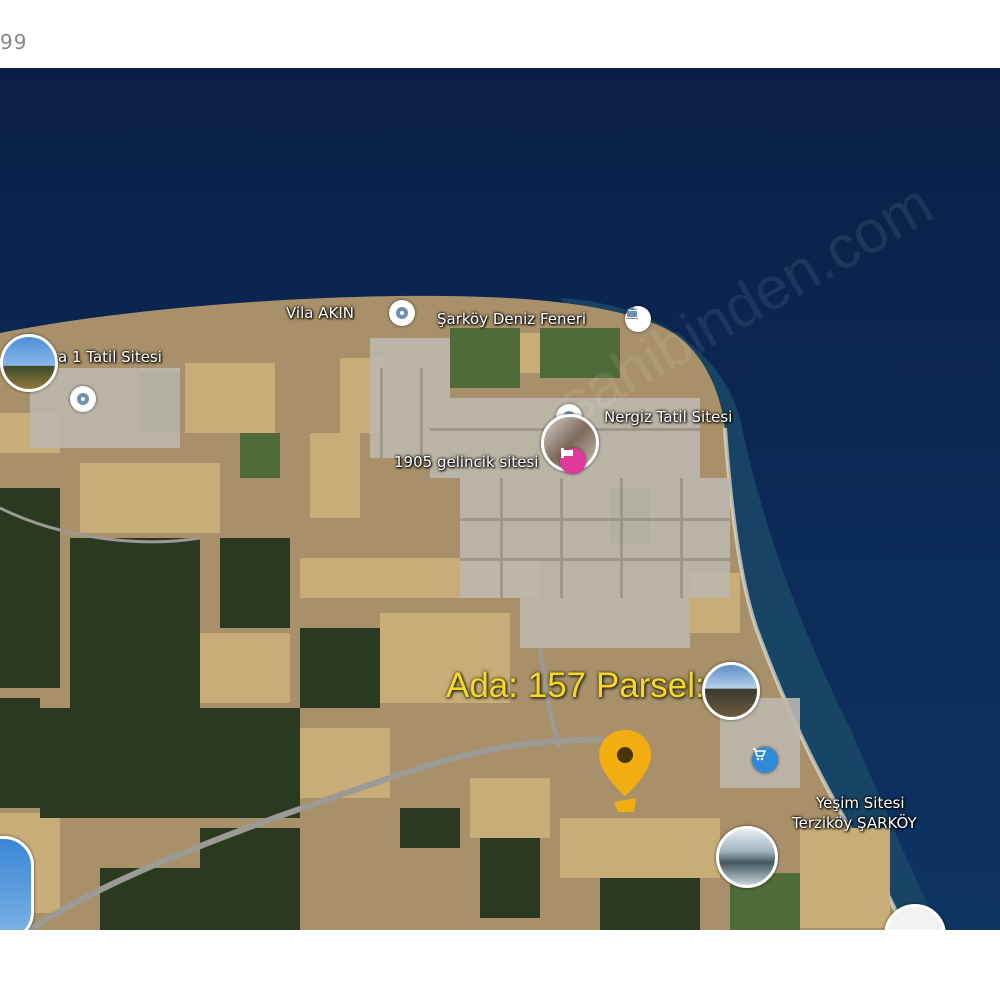 The image size is (1000, 1000). I want to click on place-label-deniz-feneri: Şarköy Deniz Feneri, so click(511, 319).